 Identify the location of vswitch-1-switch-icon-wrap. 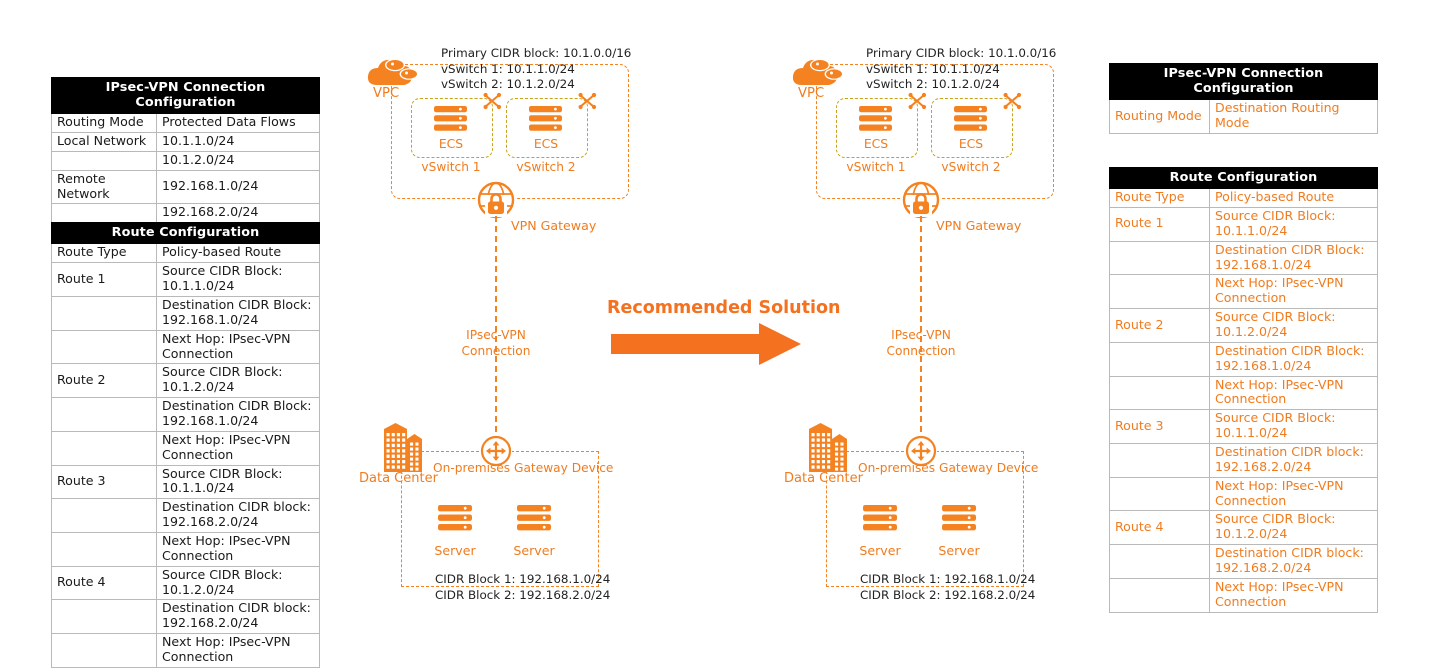
(492, 101).